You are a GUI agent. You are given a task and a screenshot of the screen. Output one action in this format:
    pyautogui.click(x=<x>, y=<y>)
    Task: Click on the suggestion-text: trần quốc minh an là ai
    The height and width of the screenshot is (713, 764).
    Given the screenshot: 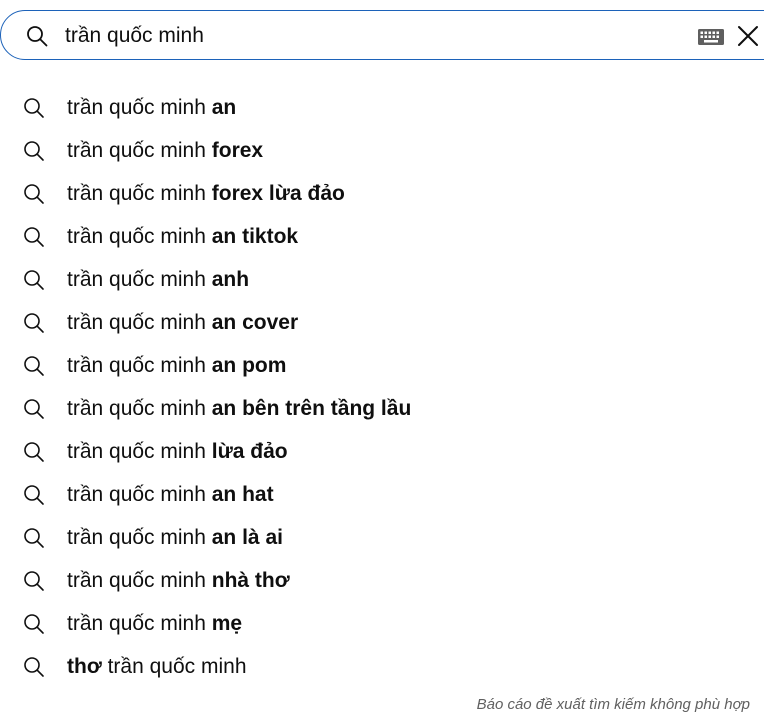 What is the action you would take?
    pyautogui.click(x=175, y=537)
    